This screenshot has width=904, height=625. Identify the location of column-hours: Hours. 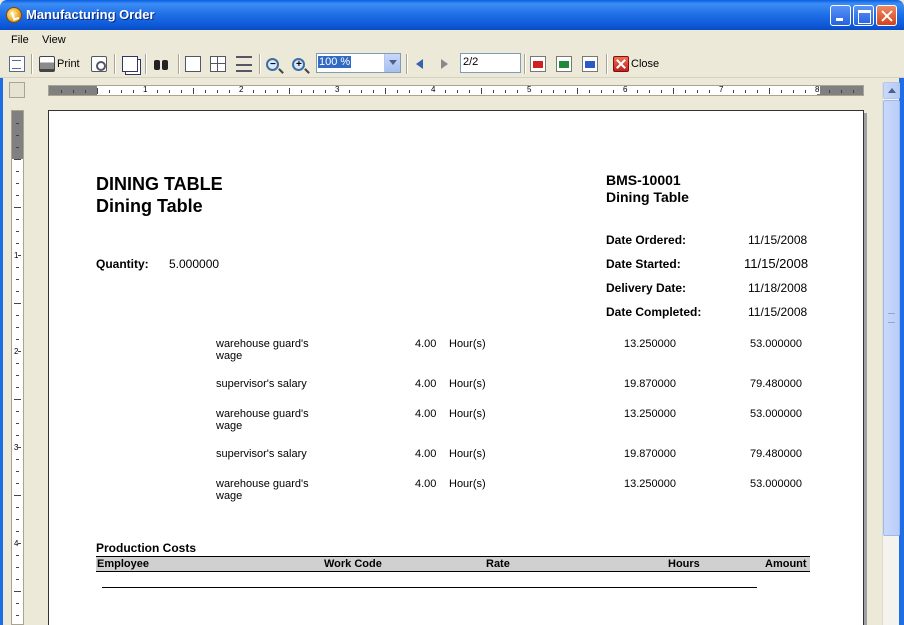
(684, 564).